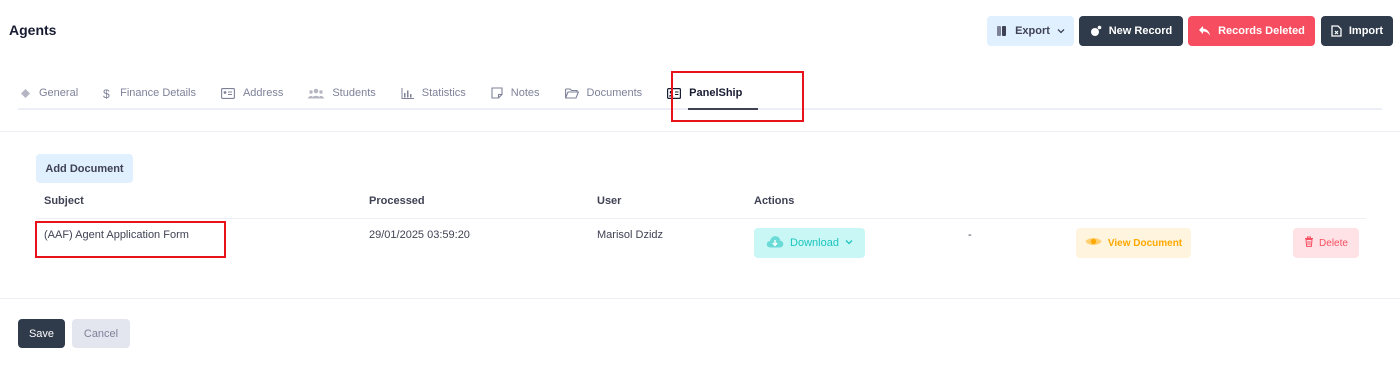 This screenshot has width=1400, height=365. What do you see at coordinates (497, 93) in the screenshot?
I see `note-icon` at bounding box center [497, 93].